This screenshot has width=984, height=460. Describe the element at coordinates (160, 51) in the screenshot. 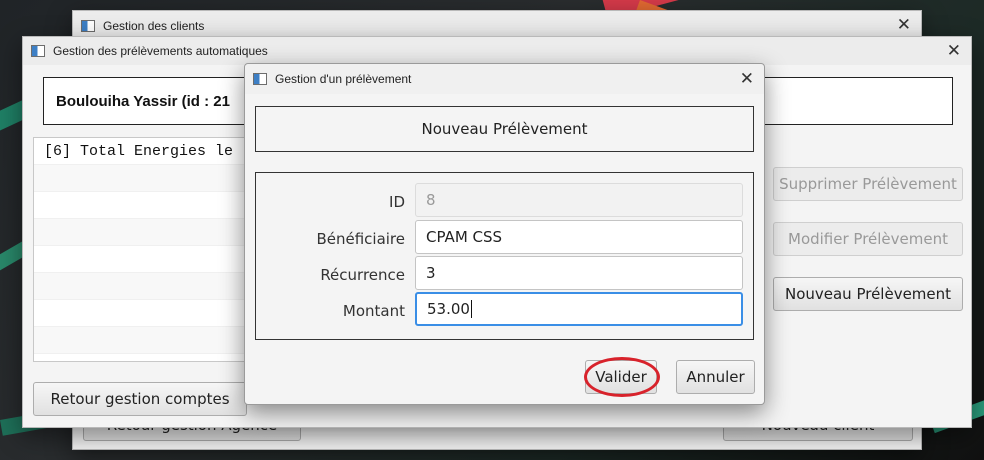

I see `prelevements-window-title: Gestion des prélèvements automatiques` at that location.